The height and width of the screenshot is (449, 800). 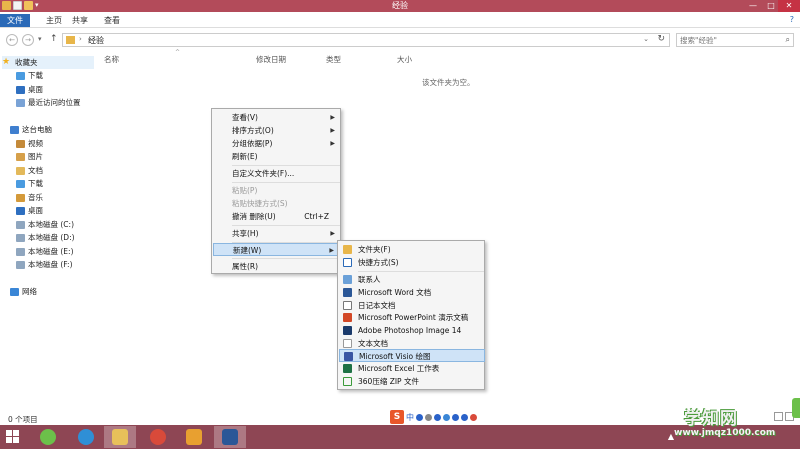 I want to click on menu-item-refresh: 刷新(E), so click(x=277, y=156).